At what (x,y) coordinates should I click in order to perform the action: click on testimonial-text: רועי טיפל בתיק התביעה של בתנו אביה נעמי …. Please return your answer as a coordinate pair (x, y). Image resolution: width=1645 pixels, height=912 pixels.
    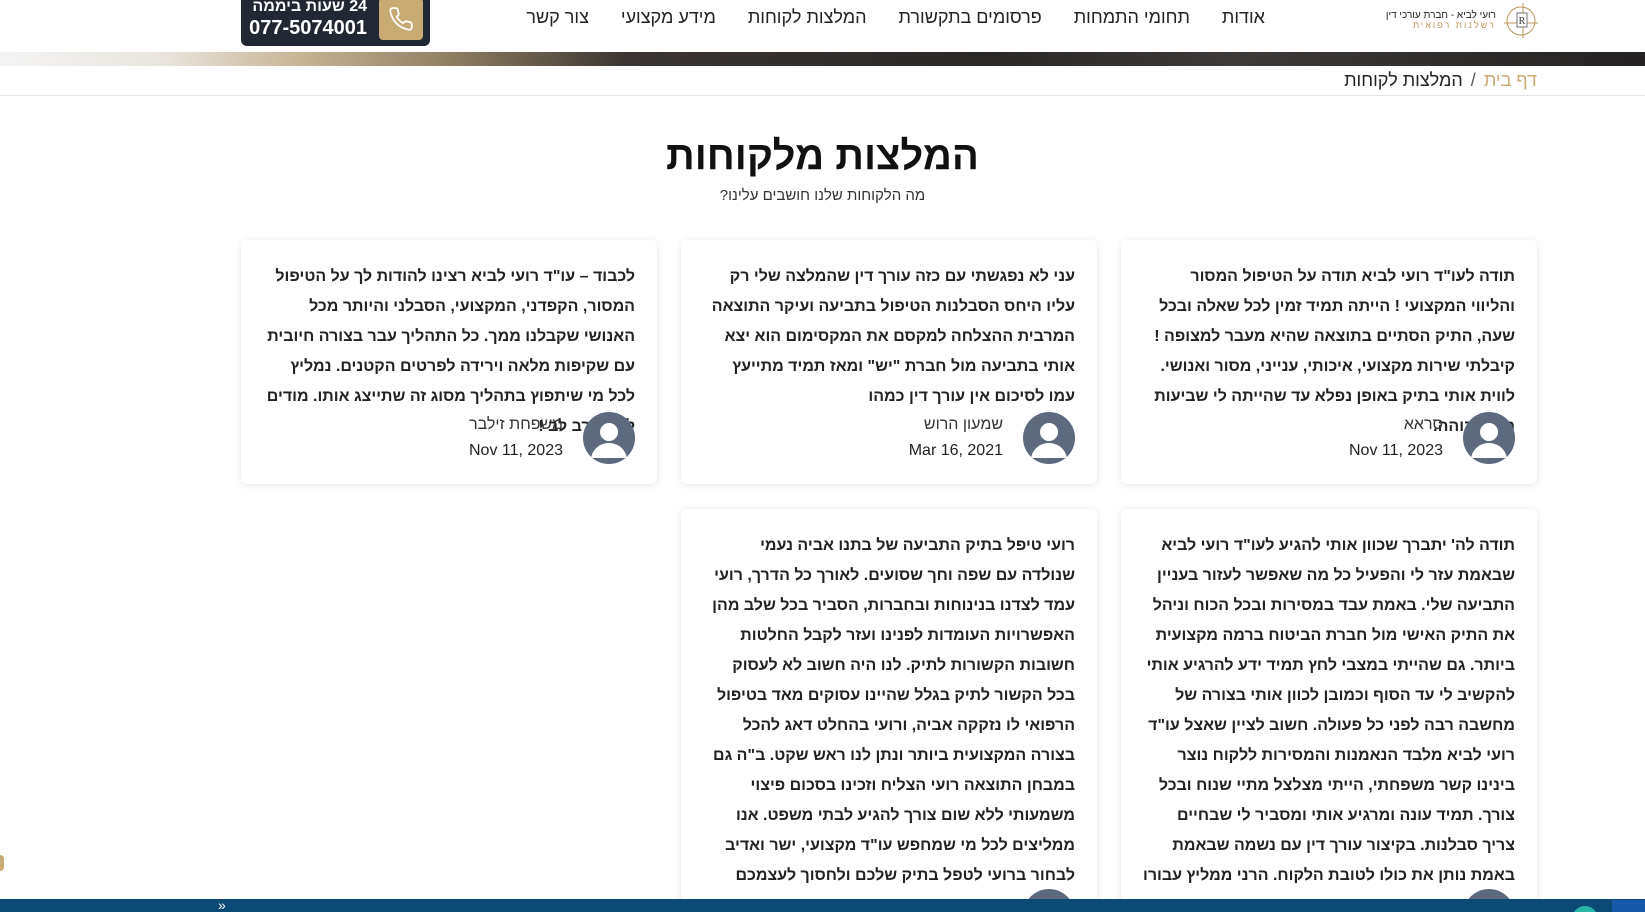
    Looking at the image, I should click on (893, 724).